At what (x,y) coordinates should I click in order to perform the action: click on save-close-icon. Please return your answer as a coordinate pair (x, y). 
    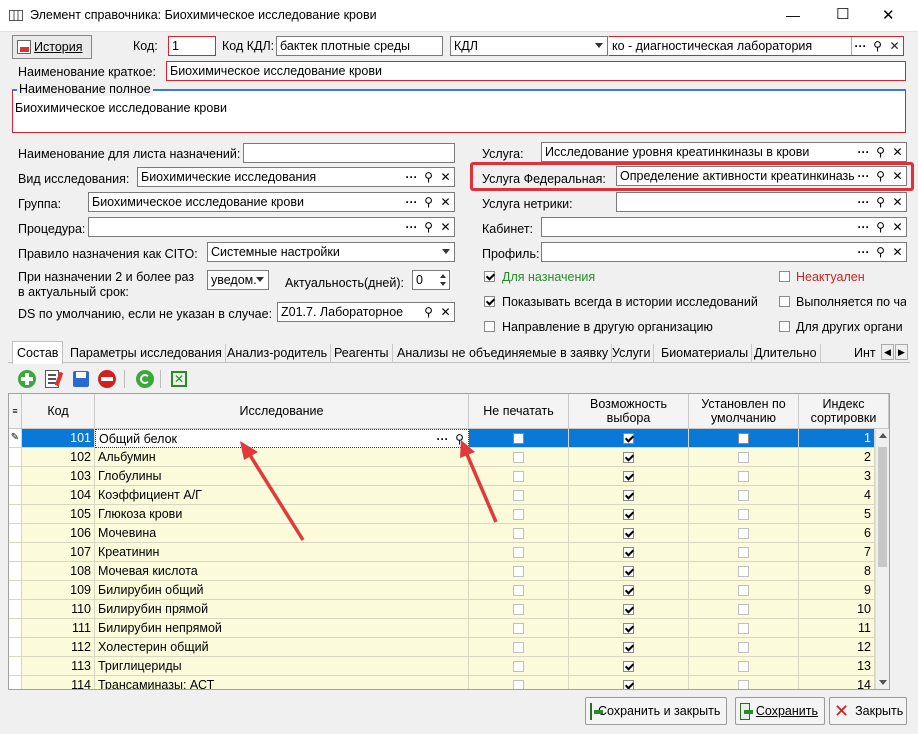
    Looking at the image, I should click on (596, 711).